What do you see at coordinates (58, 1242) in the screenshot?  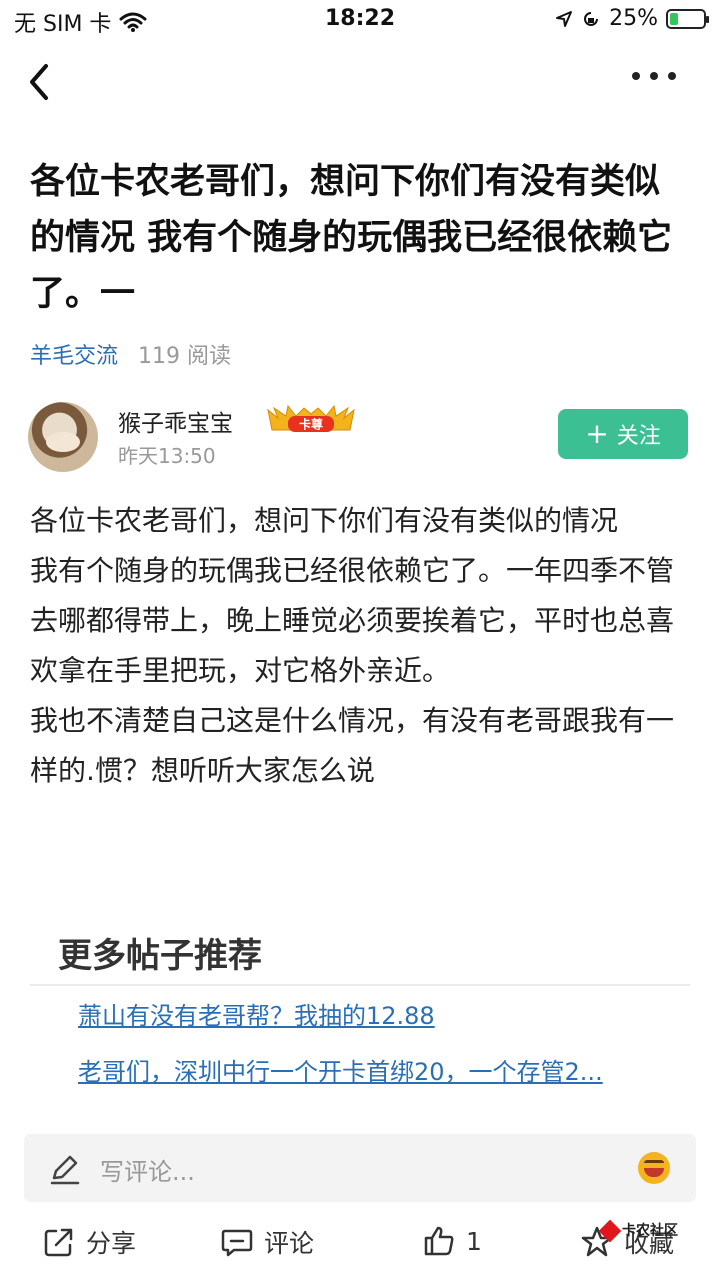 I see `share-icon` at bounding box center [58, 1242].